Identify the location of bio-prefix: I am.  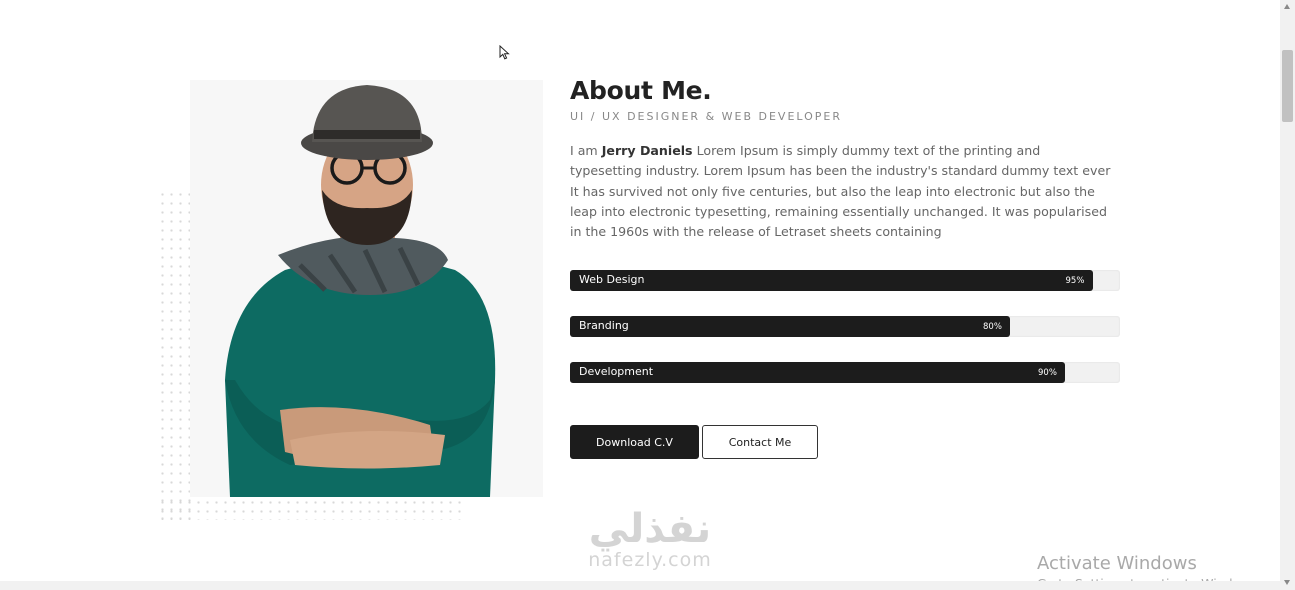
(586, 150).